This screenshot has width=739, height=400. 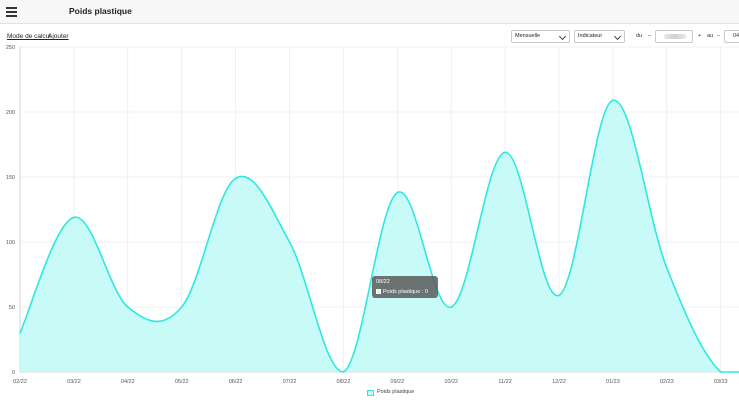 I want to click on legend-label: Poids plastique, so click(x=396, y=392).